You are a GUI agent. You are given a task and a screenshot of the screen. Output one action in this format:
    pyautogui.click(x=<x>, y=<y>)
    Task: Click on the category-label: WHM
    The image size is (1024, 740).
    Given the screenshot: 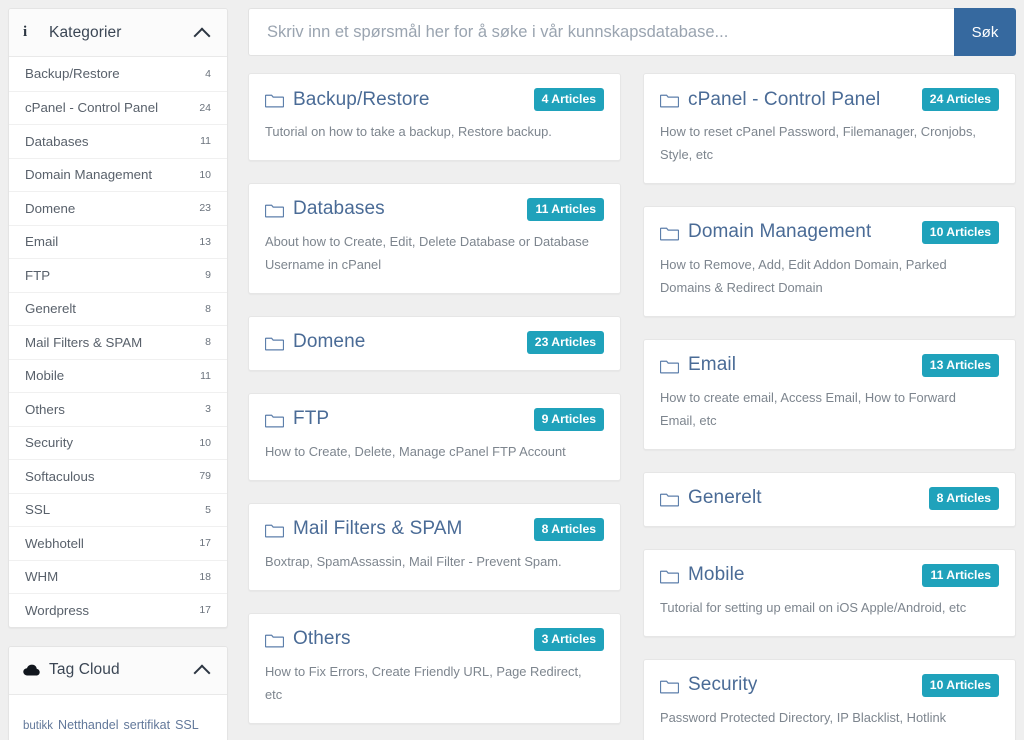 What is the action you would take?
    pyautogui.click(x=42, y=577)
    